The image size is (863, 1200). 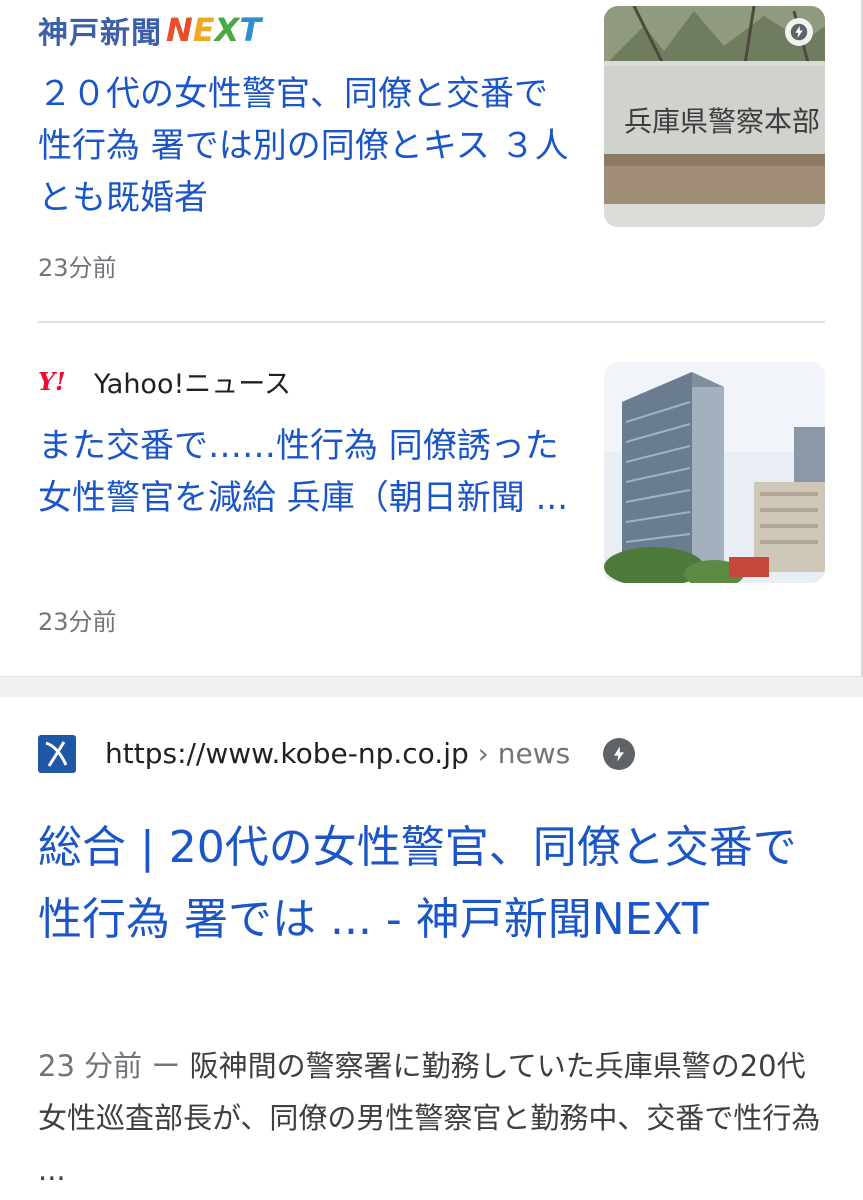 I want to click on office-building-photo, so click(x=714, y=472).